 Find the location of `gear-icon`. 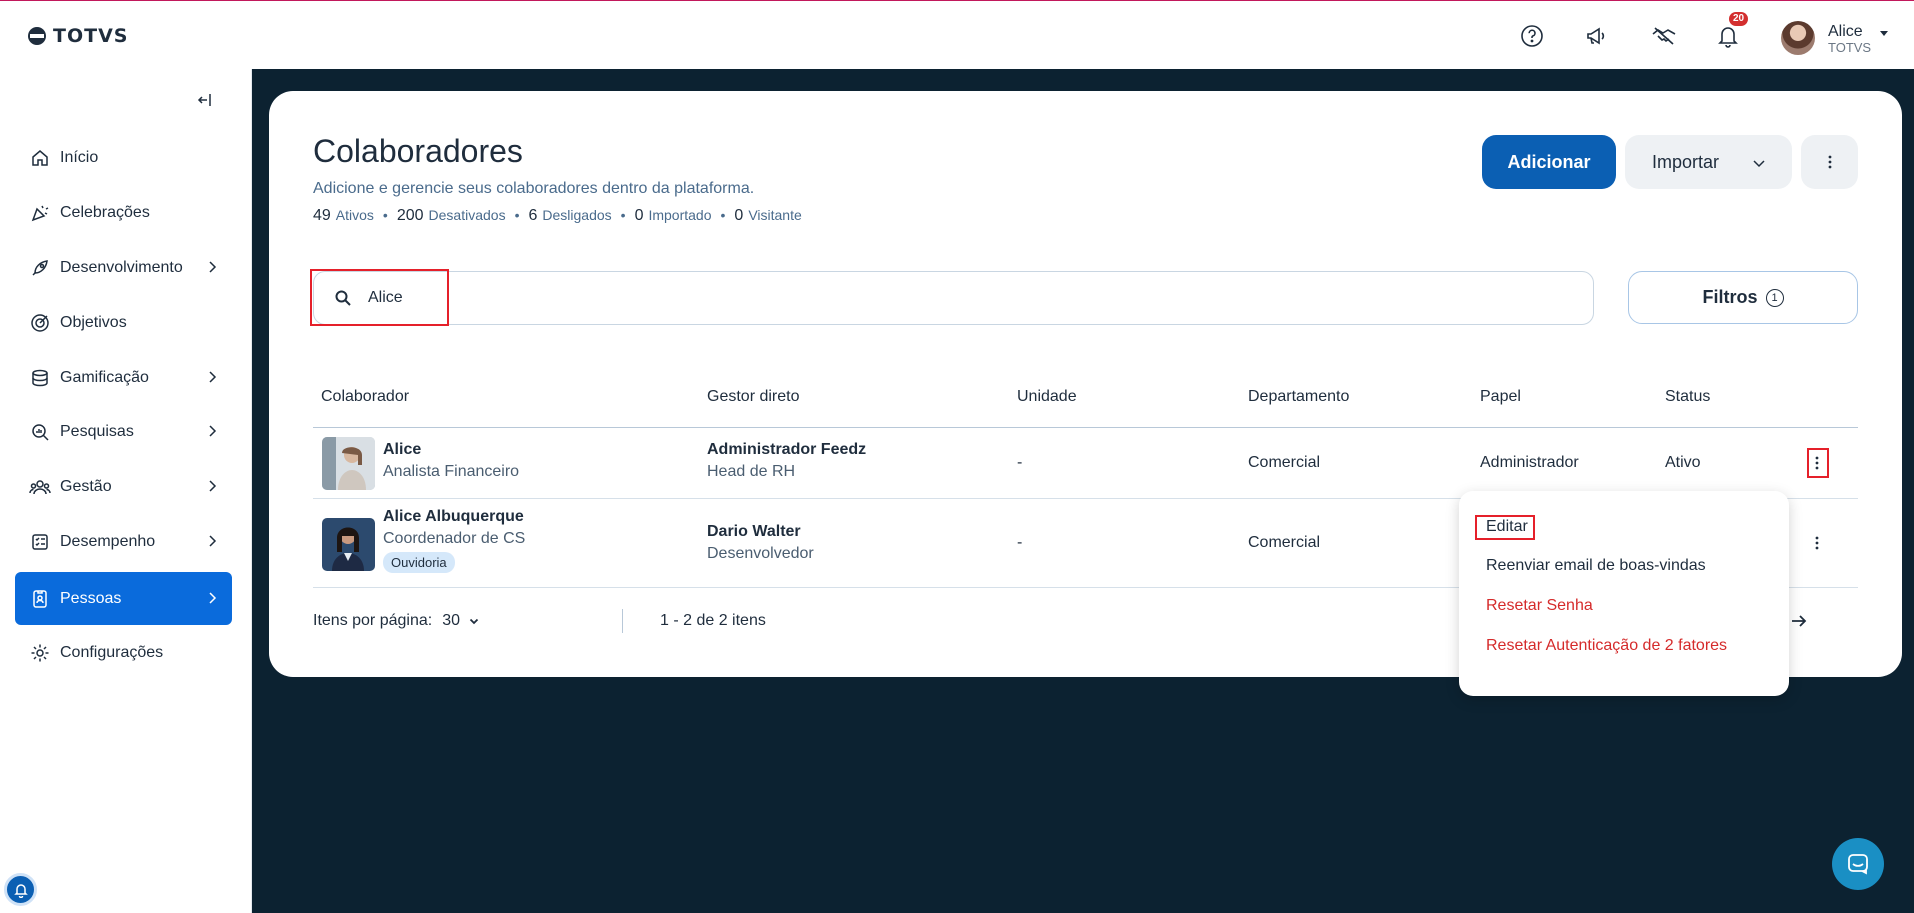

gear-icon is located at coordinates (40, 653).